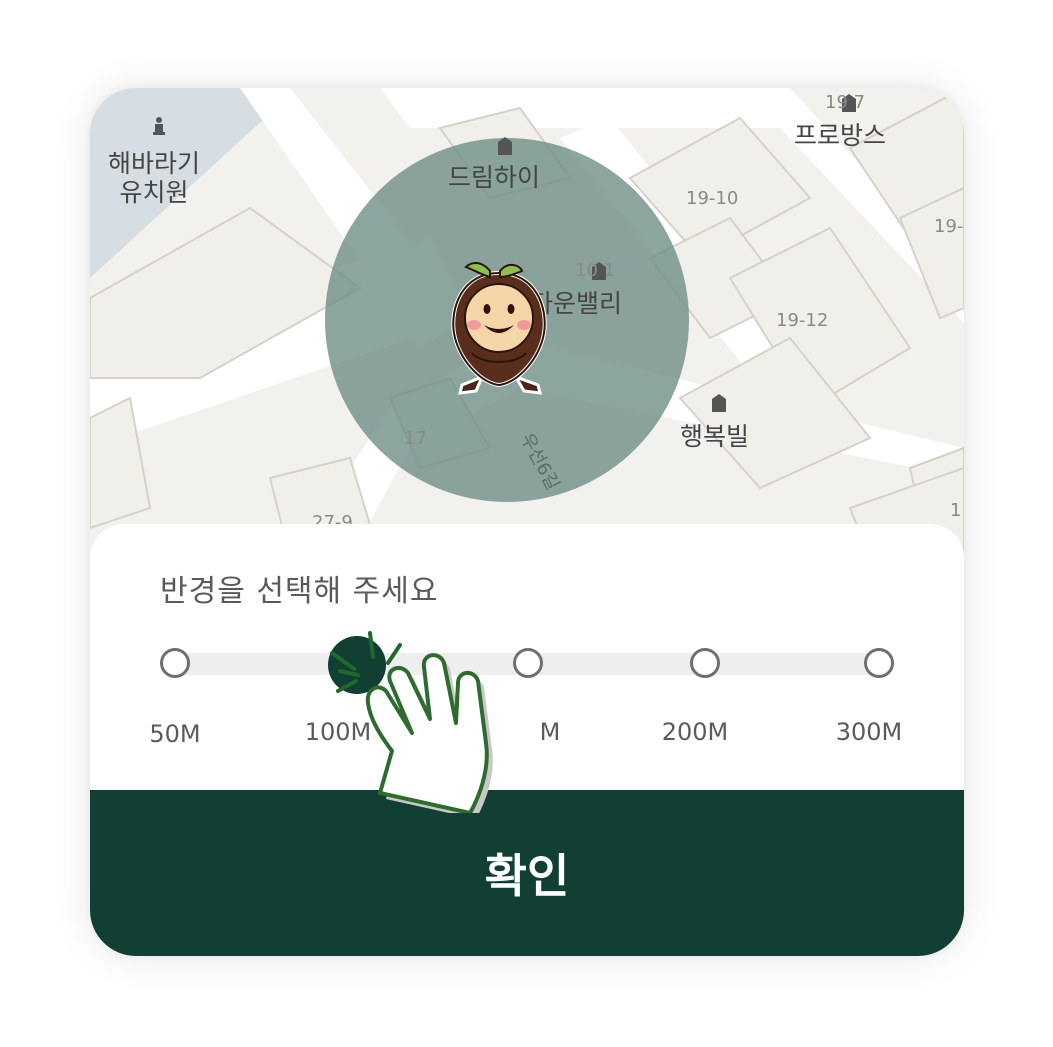 The image size is (1053, 1047). I want to click on radius-label-50m: 50M, so click(175, 734).